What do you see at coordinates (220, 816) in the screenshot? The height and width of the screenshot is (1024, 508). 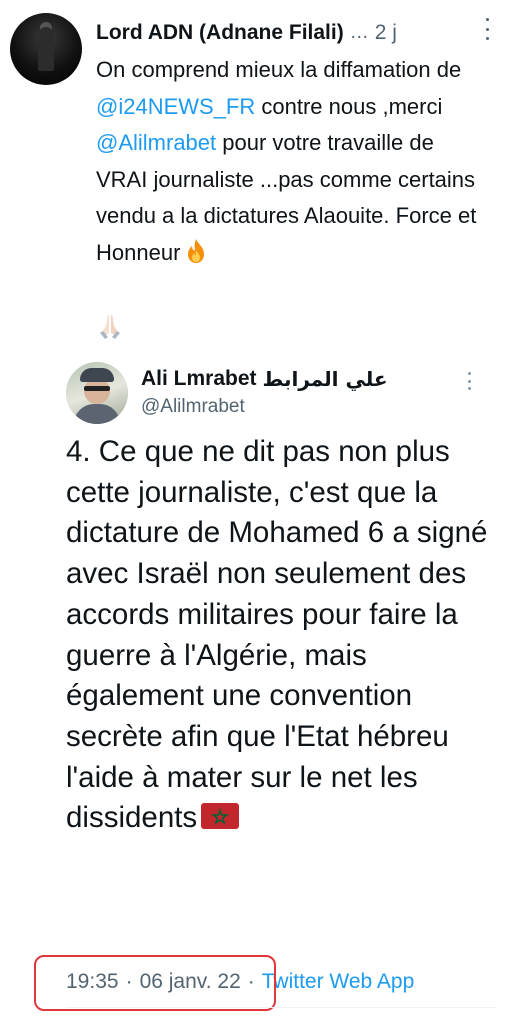 I see `morocco-flag-emoji-icon` at bounding box center [220, 816].